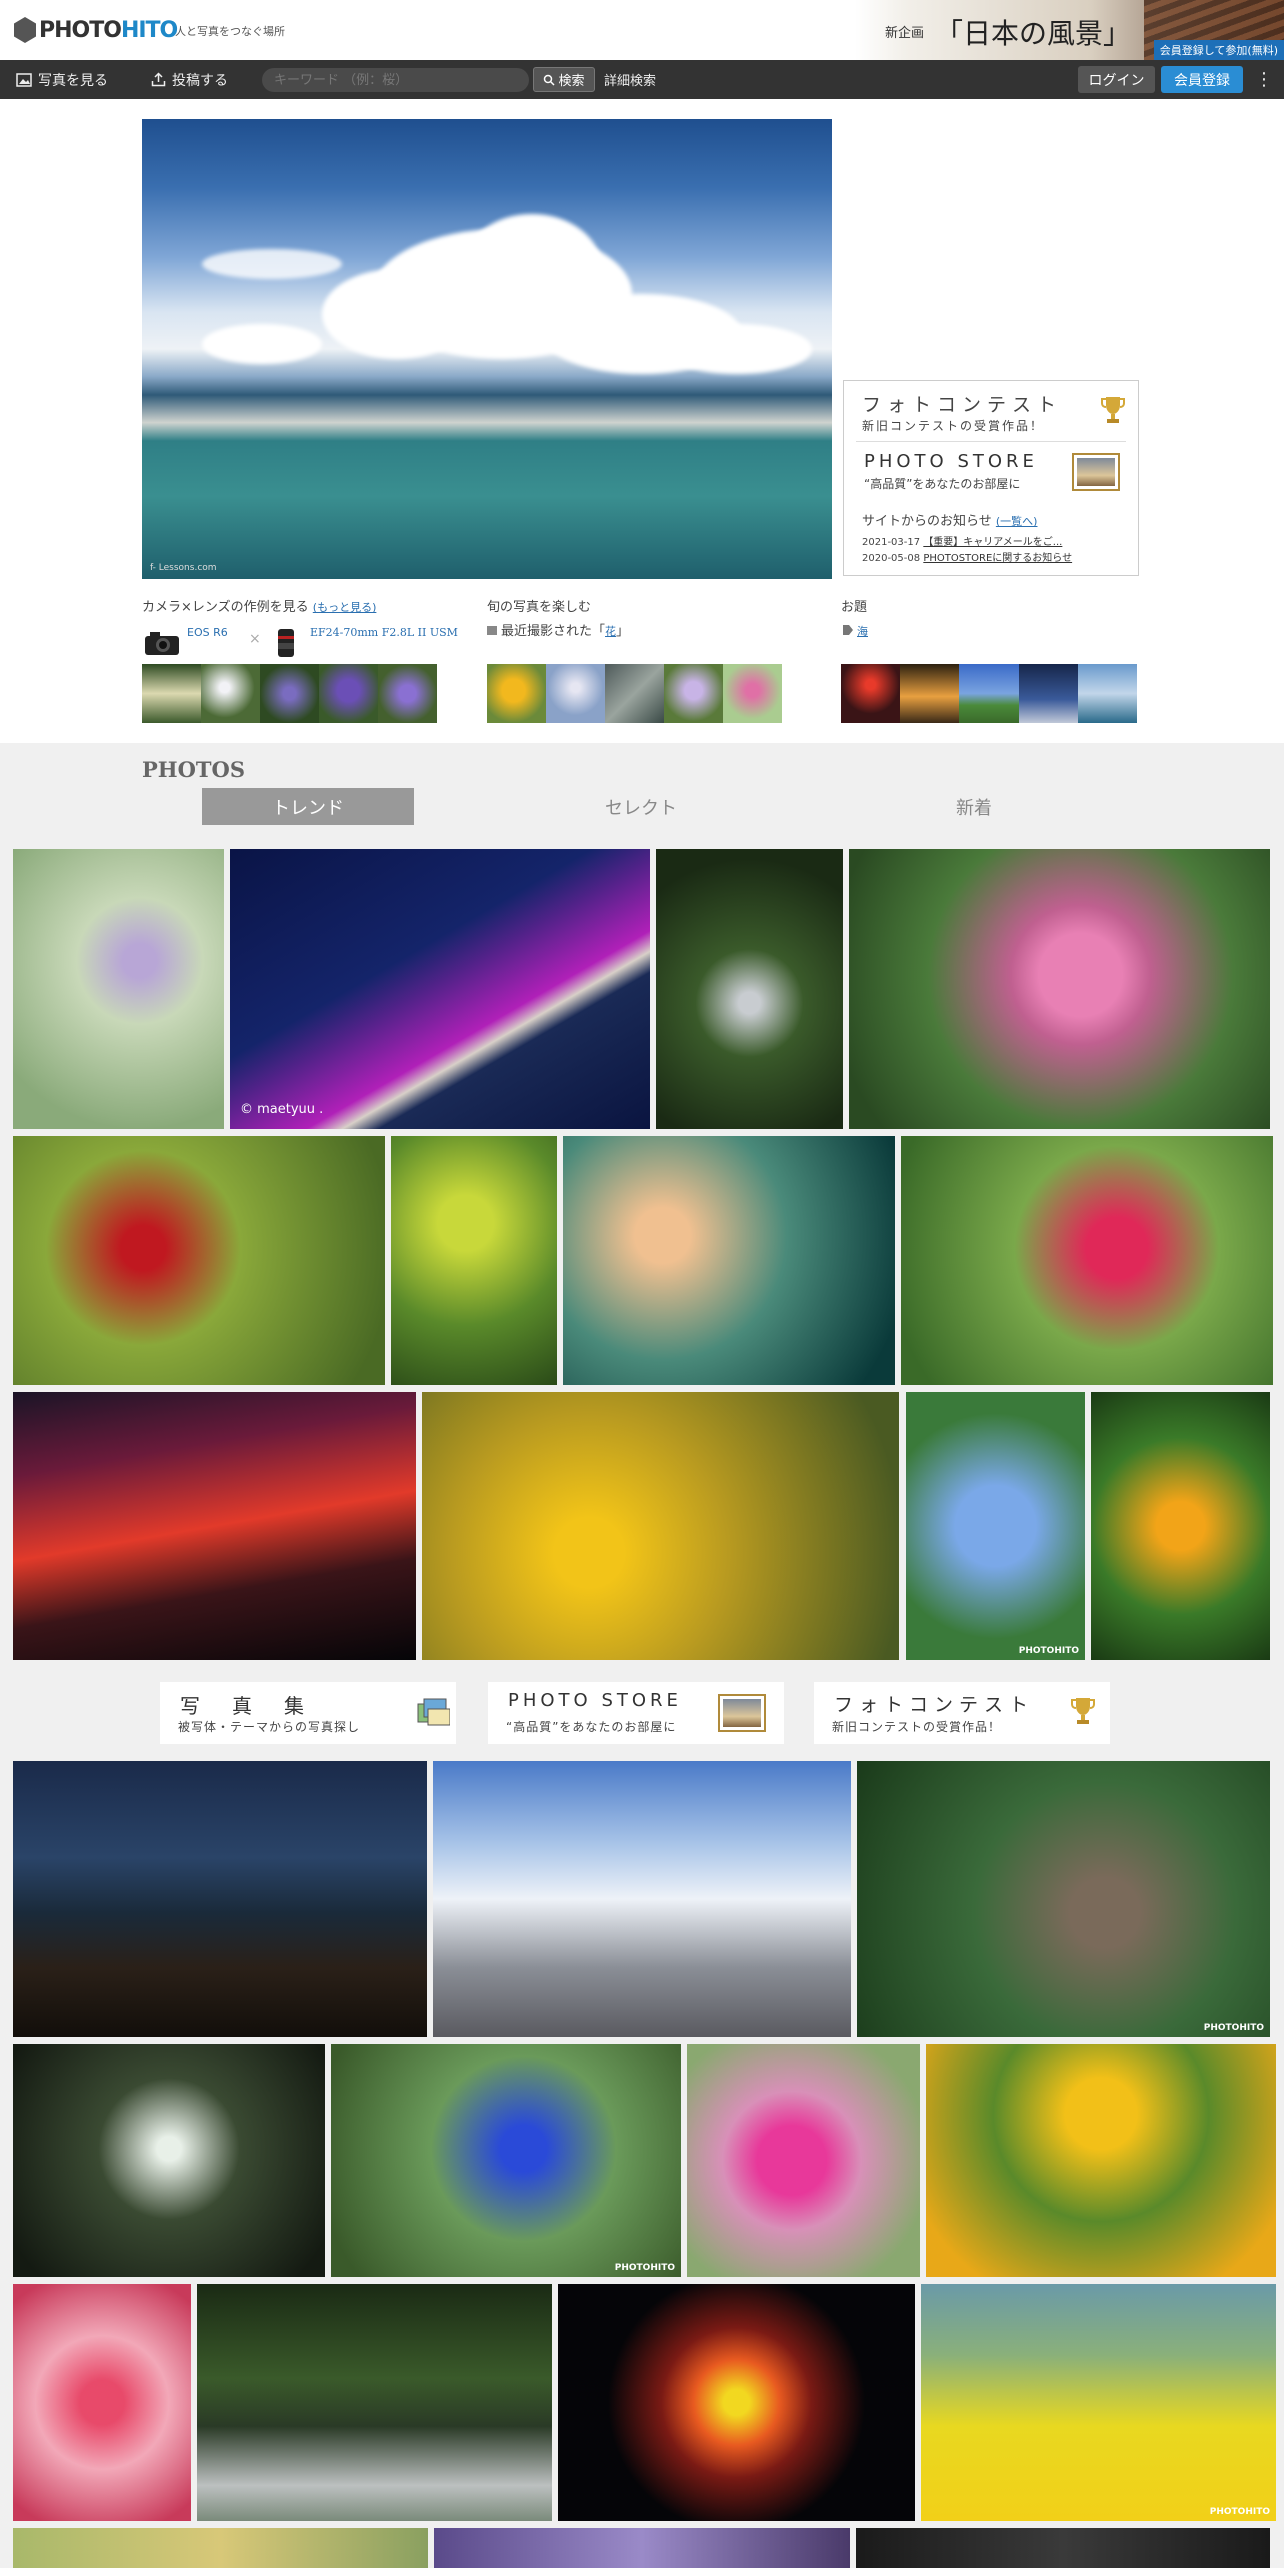 The width and height of the screenshot is (1284, 2568). I want to click on search-button: 検索, so click(564, 79).